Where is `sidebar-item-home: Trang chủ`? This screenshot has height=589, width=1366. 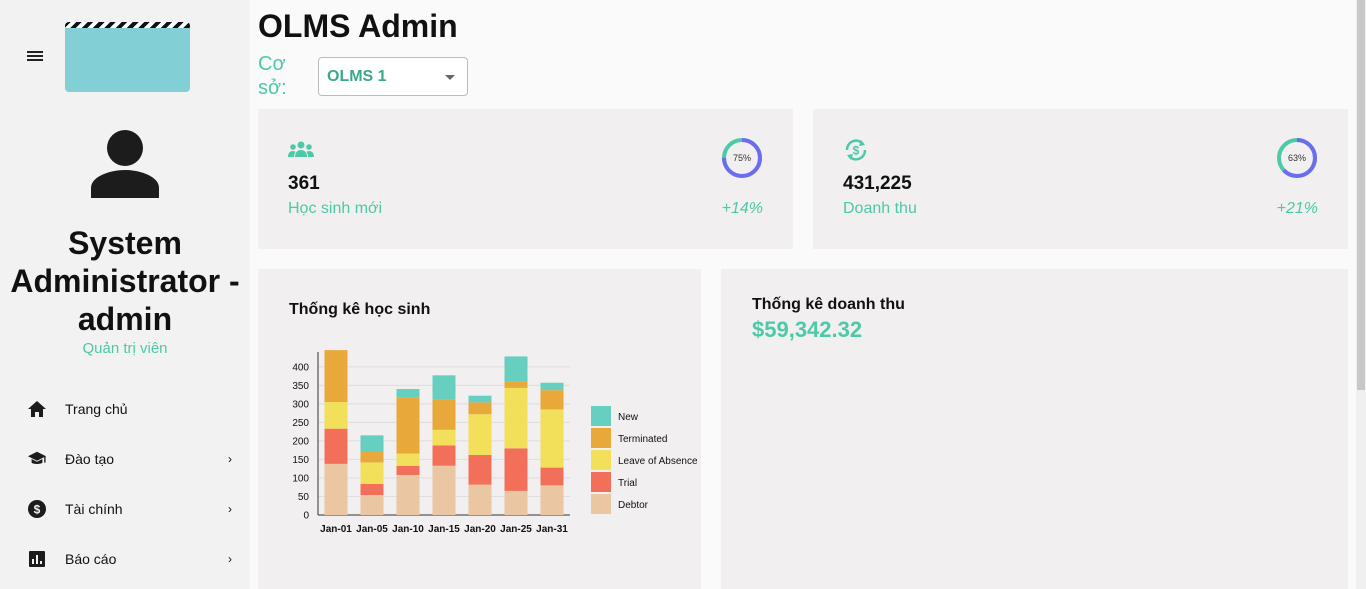 sidebar-item-home: Trang chủ is located at coordinates (125, 409).